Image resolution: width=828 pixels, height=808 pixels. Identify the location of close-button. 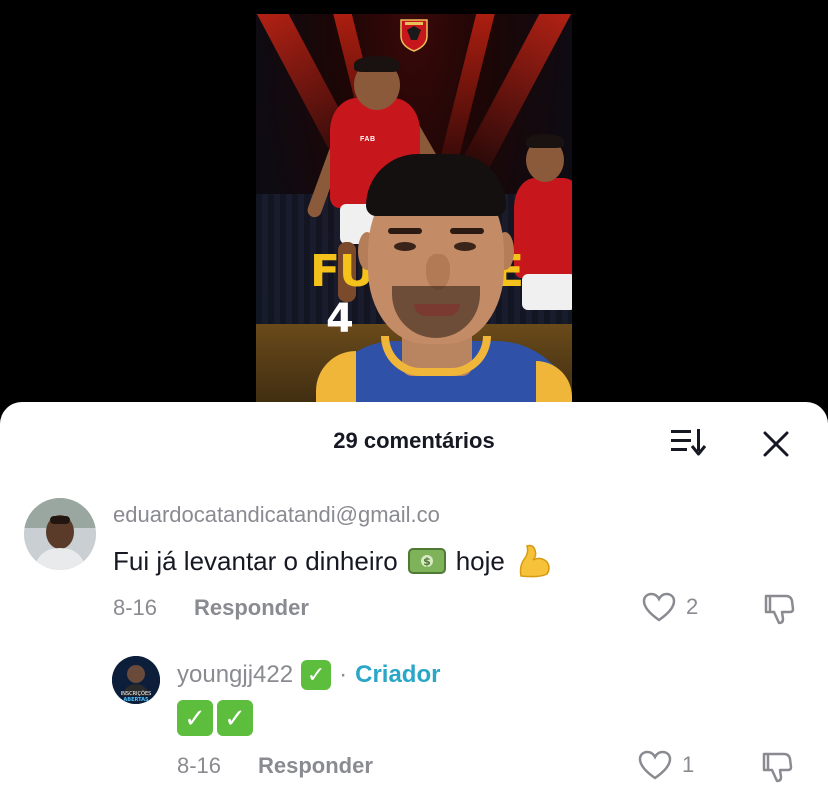
(776, 444).